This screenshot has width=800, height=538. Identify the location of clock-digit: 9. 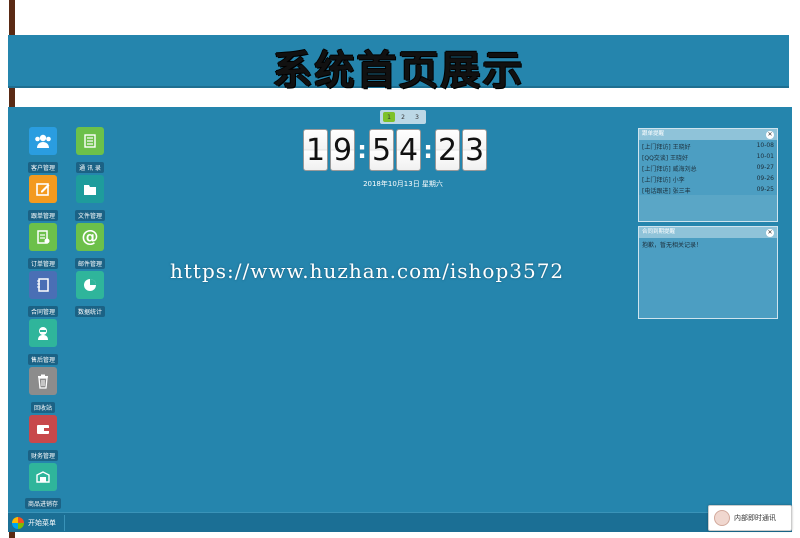
(342, 150).